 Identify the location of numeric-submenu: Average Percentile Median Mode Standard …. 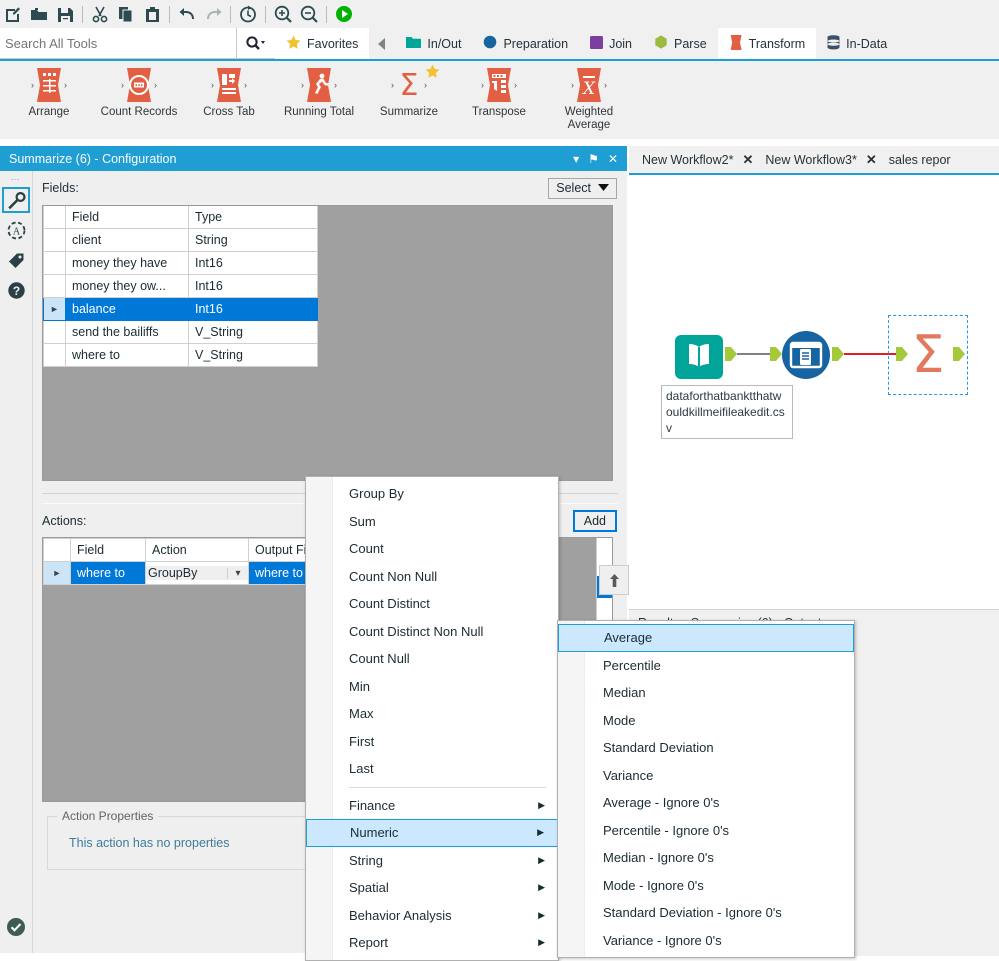
(706, 789).